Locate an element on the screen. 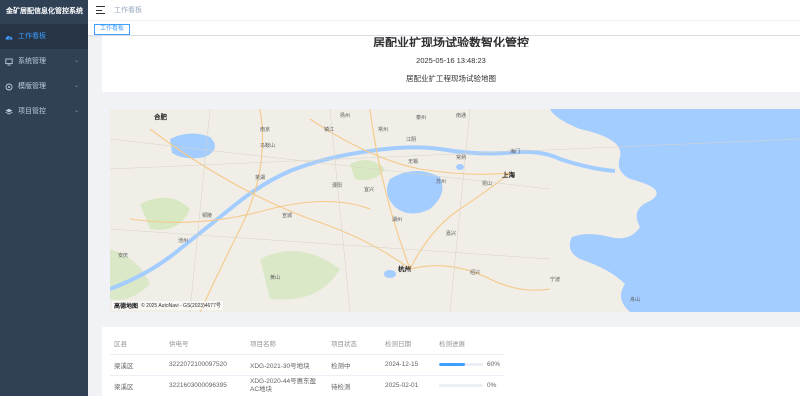  cell-progress: 0% is located at coordinates (470, 385).